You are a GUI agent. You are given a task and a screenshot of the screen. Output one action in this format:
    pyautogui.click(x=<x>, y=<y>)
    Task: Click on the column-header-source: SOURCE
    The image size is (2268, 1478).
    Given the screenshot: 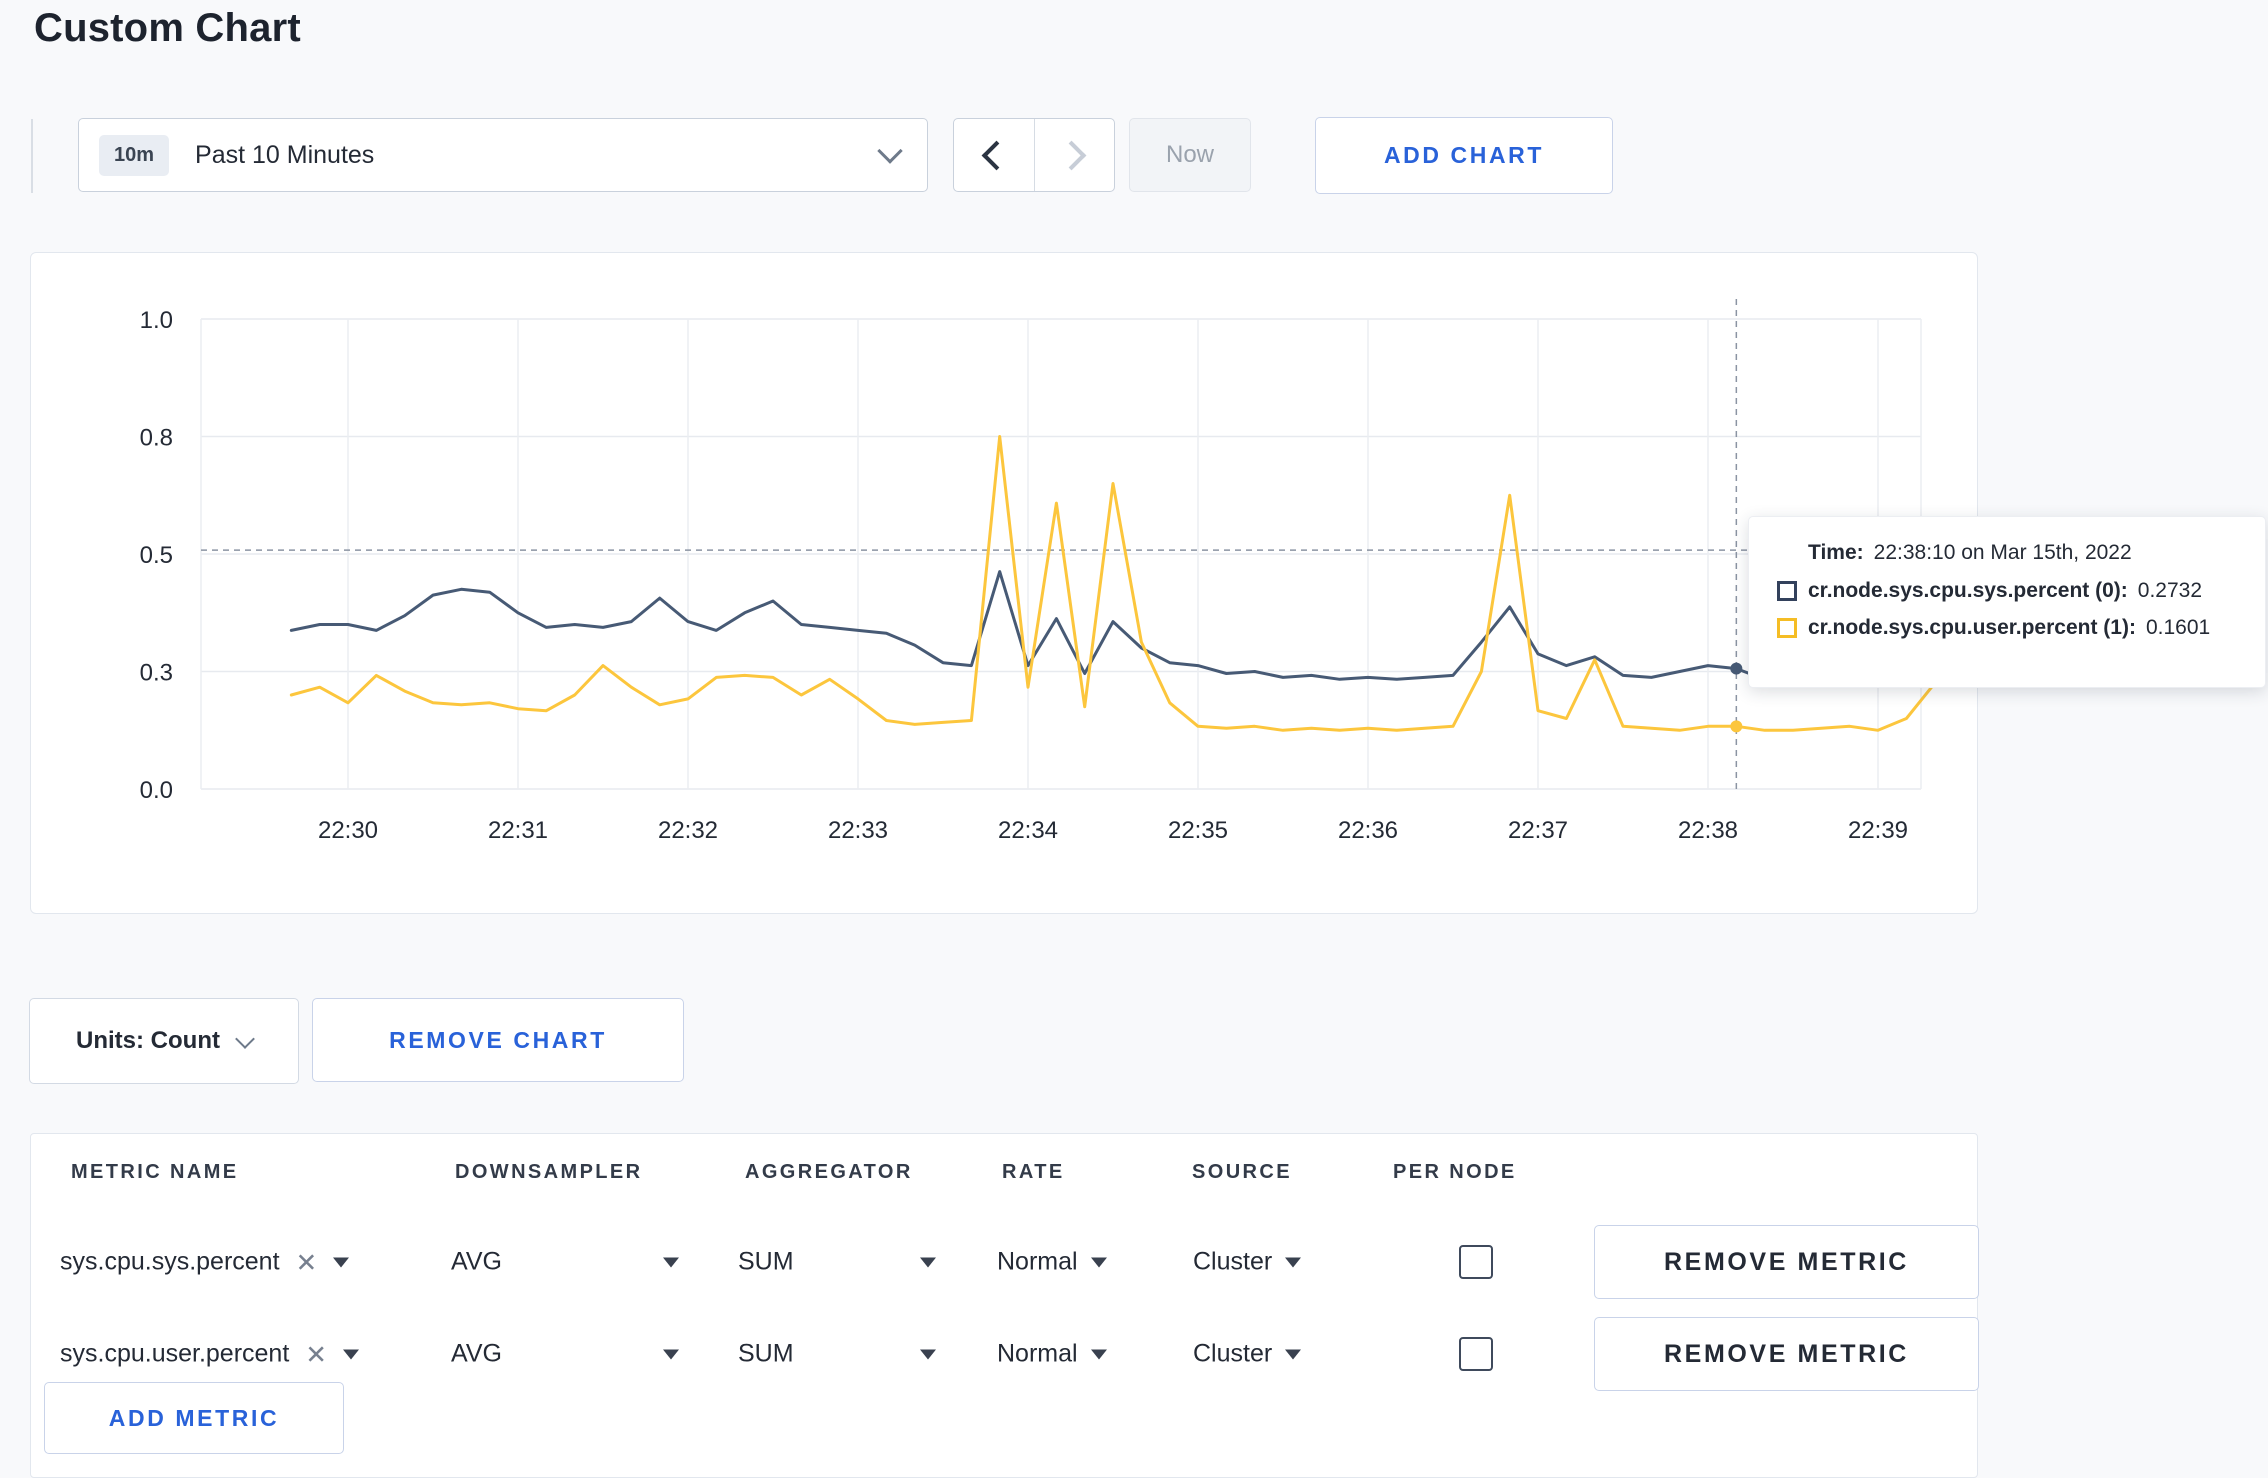 What is the action you would take?
    pyautogui.click(x=1242, y=1172)
    